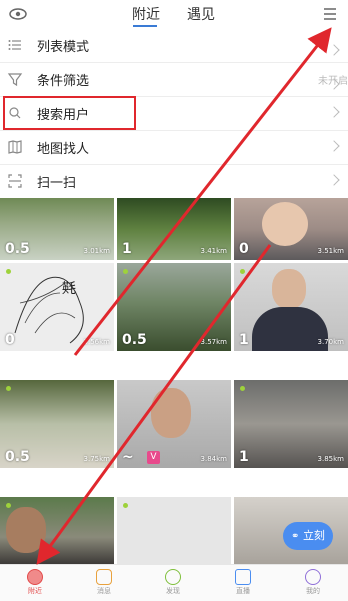 Image resolution: width=348 pixels, height=601 pixels. I want to click on tab-nearby: 附近, so click(146, 14).